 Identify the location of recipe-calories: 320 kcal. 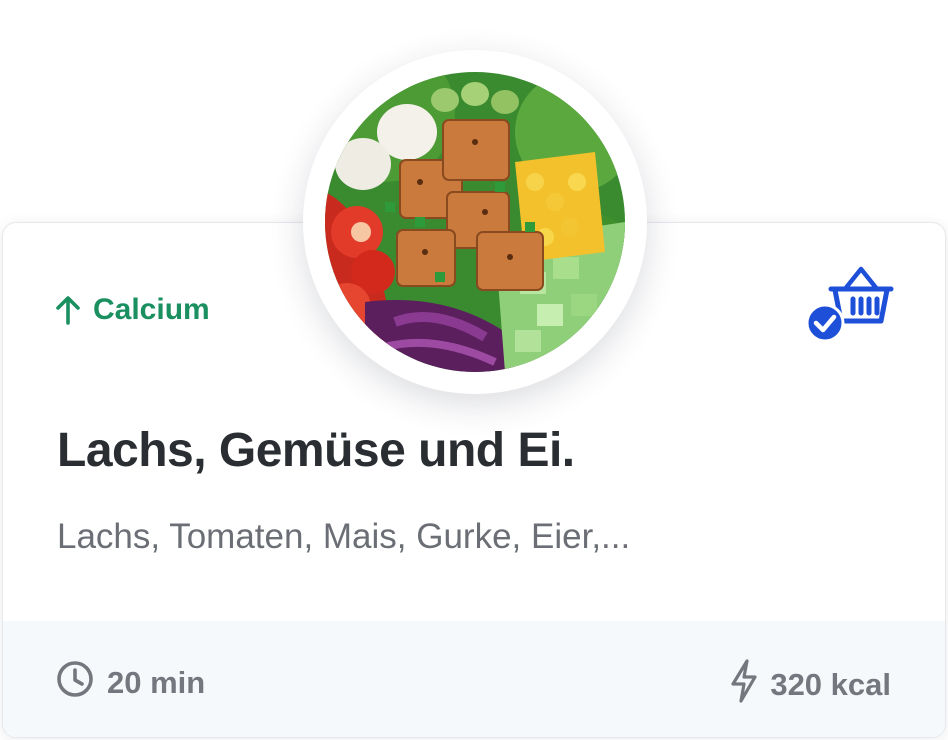
(810, 685).